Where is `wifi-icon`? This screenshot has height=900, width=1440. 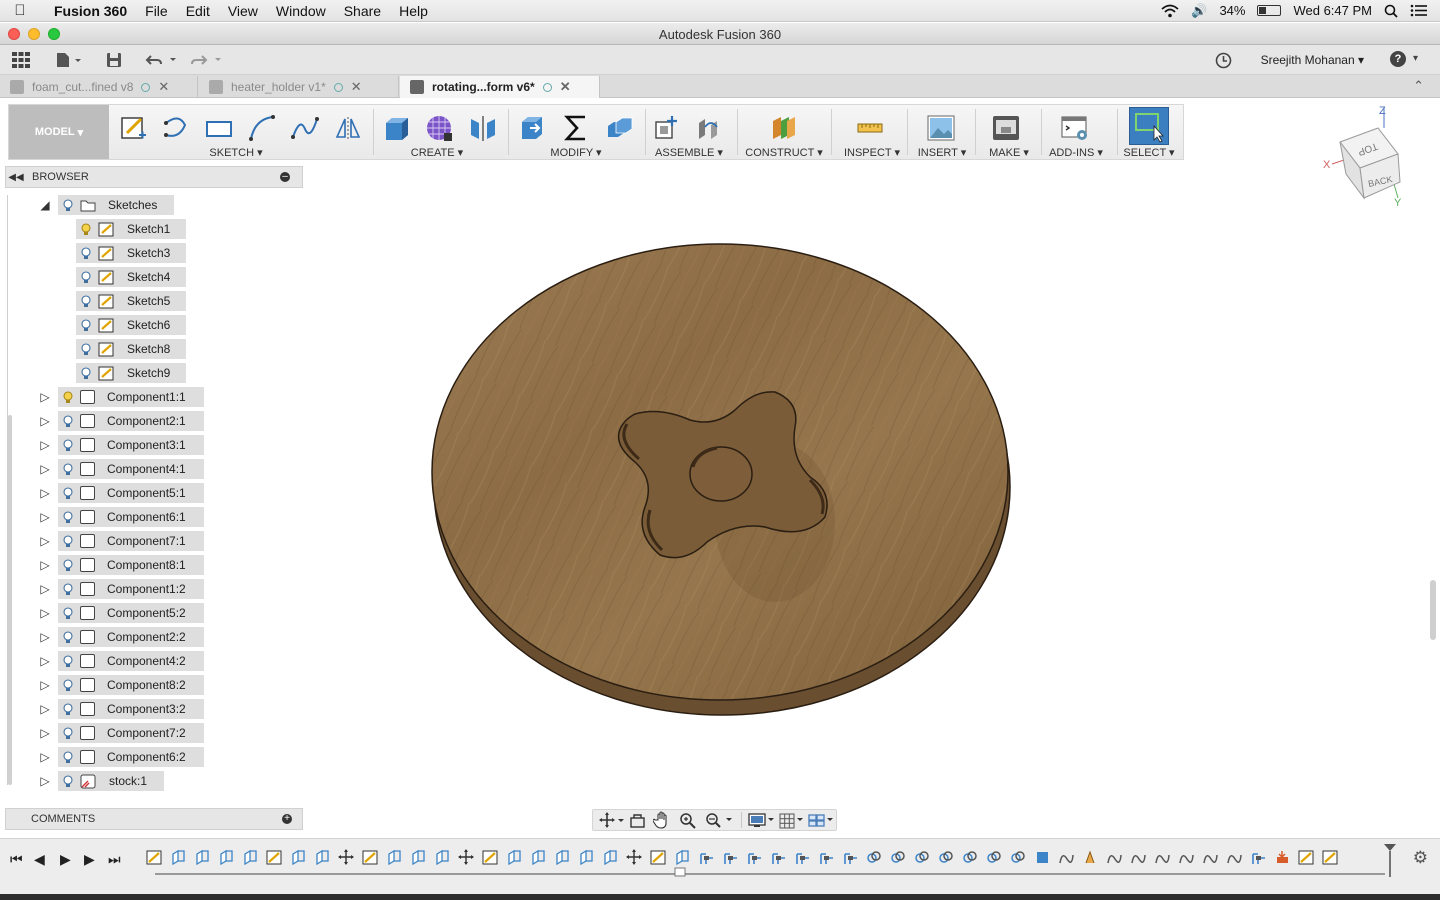
wifi-icon is located at coordinates (1170, 11).